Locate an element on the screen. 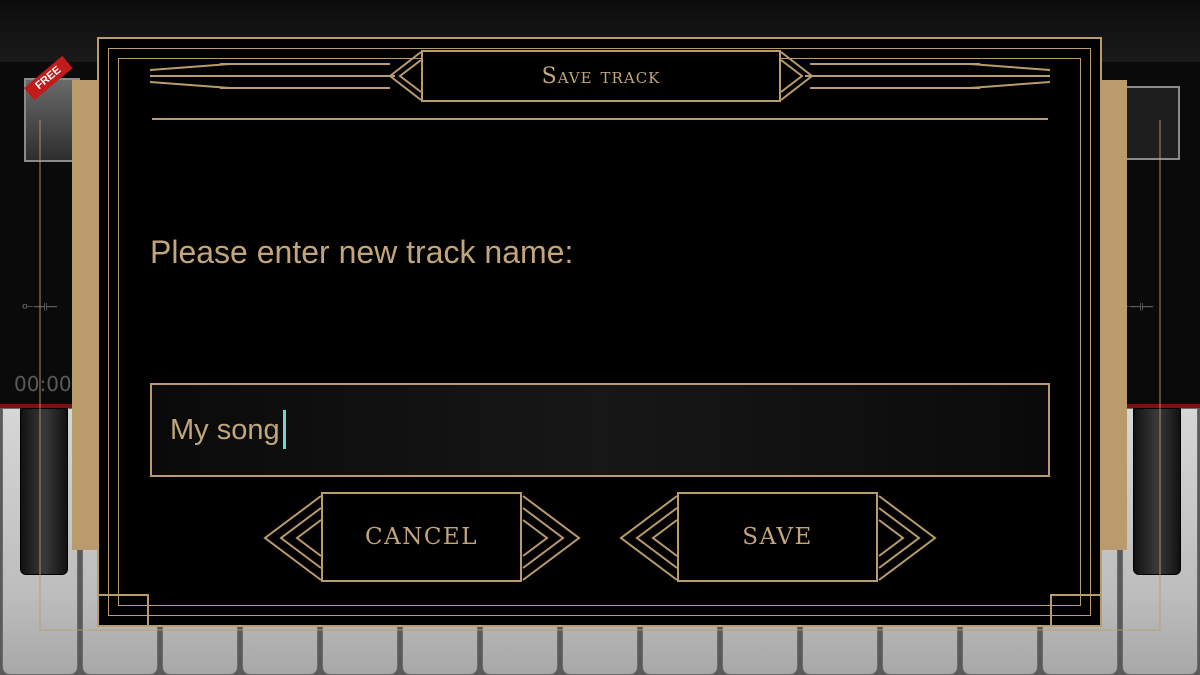  dialog-title: Save track is located at coordinates (601, 76).